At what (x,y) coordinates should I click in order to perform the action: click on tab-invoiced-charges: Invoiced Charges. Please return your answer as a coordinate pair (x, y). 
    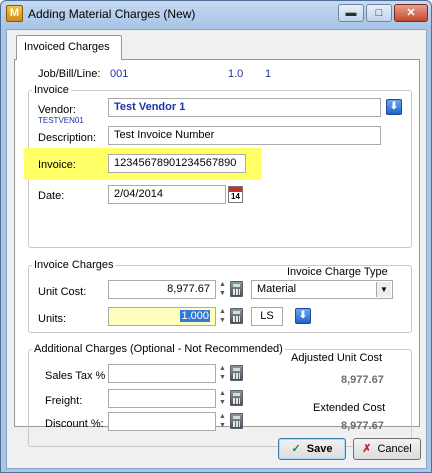
    Looking at the image, I should click on (69, 47).